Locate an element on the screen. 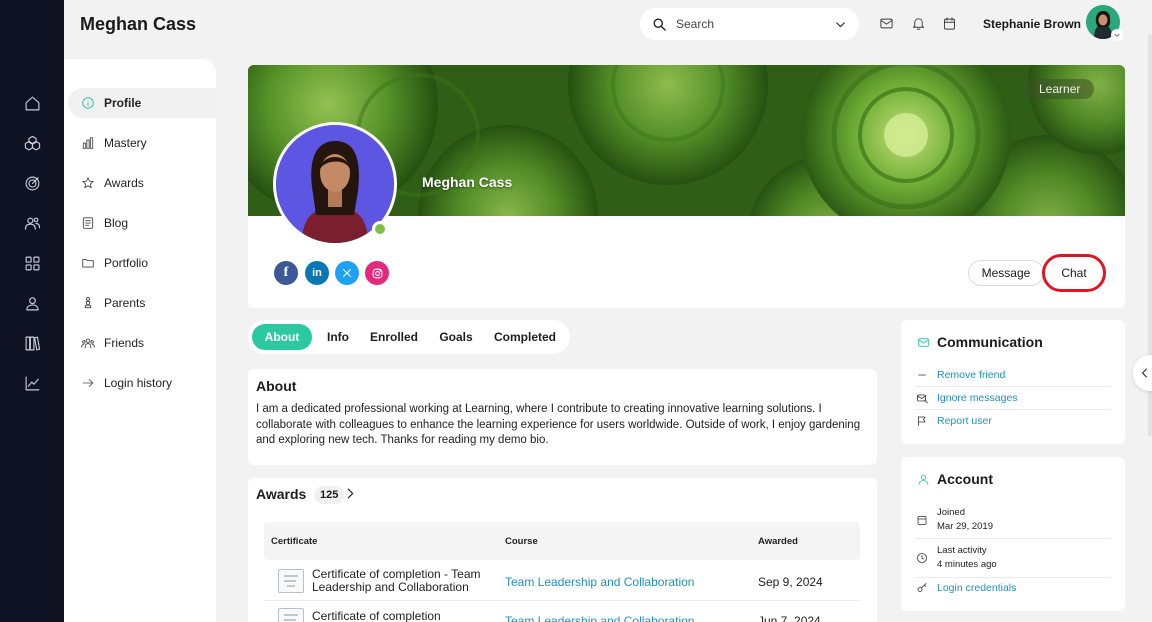  search-icon is located at coordinates (659, 24).